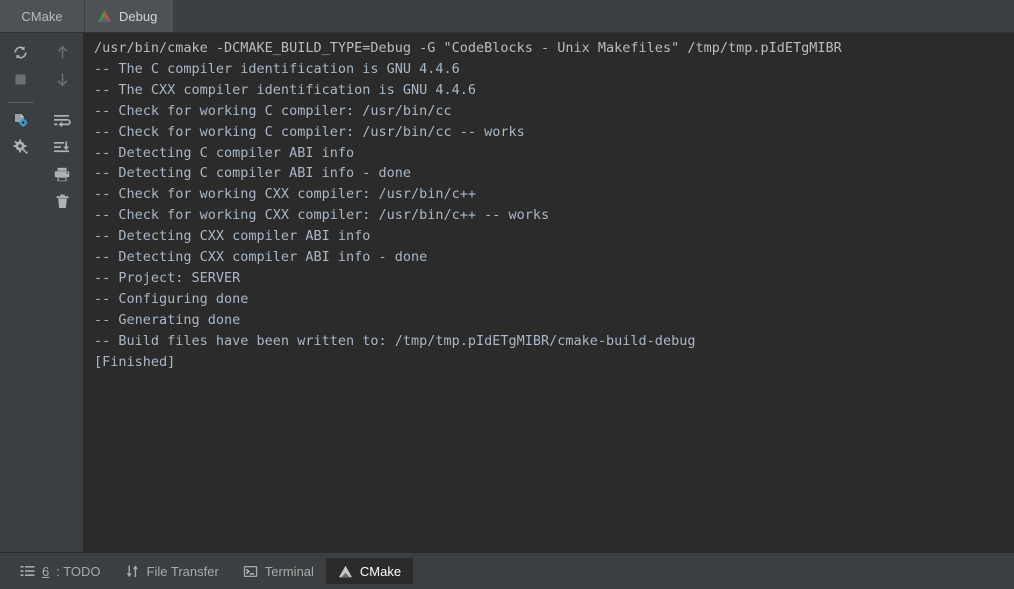  What do you see at coordinates (182, 571) in the screenshot?
I see `statusbar-file-transfer-label: File Transfer` at bounding box center [182, 571].